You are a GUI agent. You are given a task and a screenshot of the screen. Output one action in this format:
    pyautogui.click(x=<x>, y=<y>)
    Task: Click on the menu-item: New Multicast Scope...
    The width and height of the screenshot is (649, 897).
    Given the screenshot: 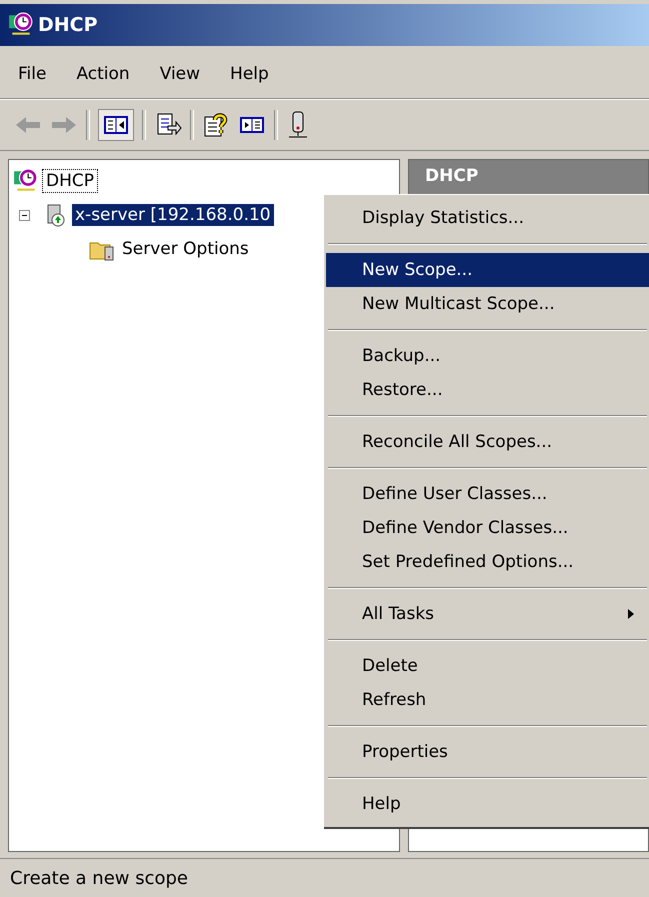 What is the action you would take?
    pyautogui.click(x=487, y=304)
    